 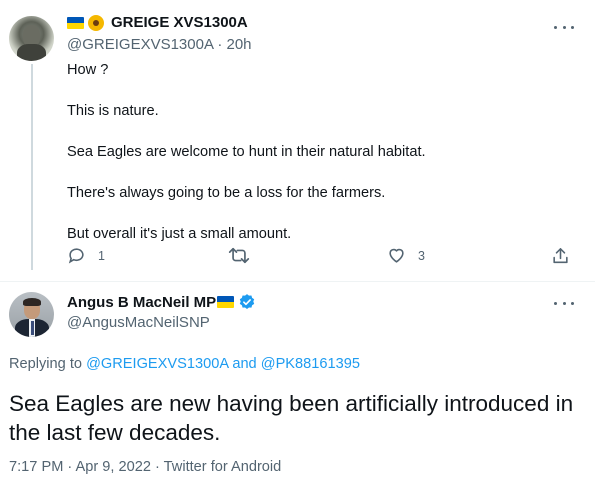 I want to click on tweet-time: 20h, so click(x=238, y=44).